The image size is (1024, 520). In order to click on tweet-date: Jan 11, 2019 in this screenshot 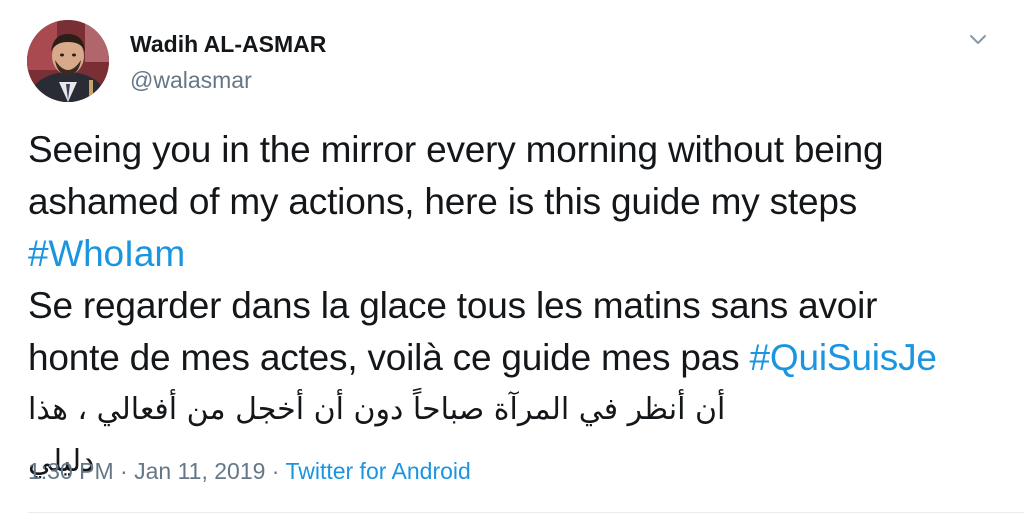, I will do `click(199, 471)`.